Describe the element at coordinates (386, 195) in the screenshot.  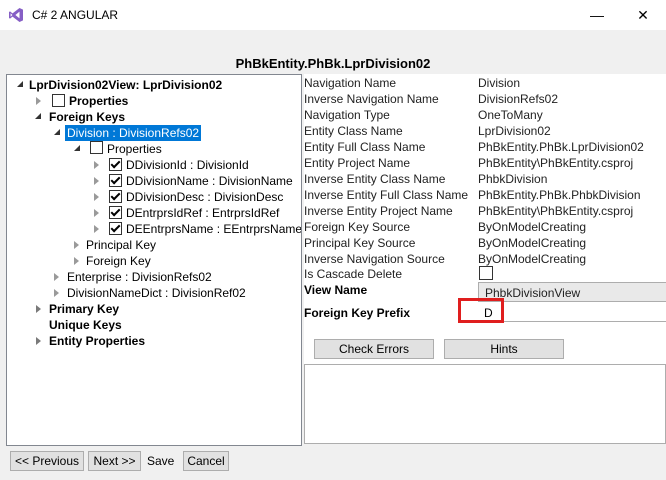
I see `prop-label: Inverse Entity Full Class Name` at that location.